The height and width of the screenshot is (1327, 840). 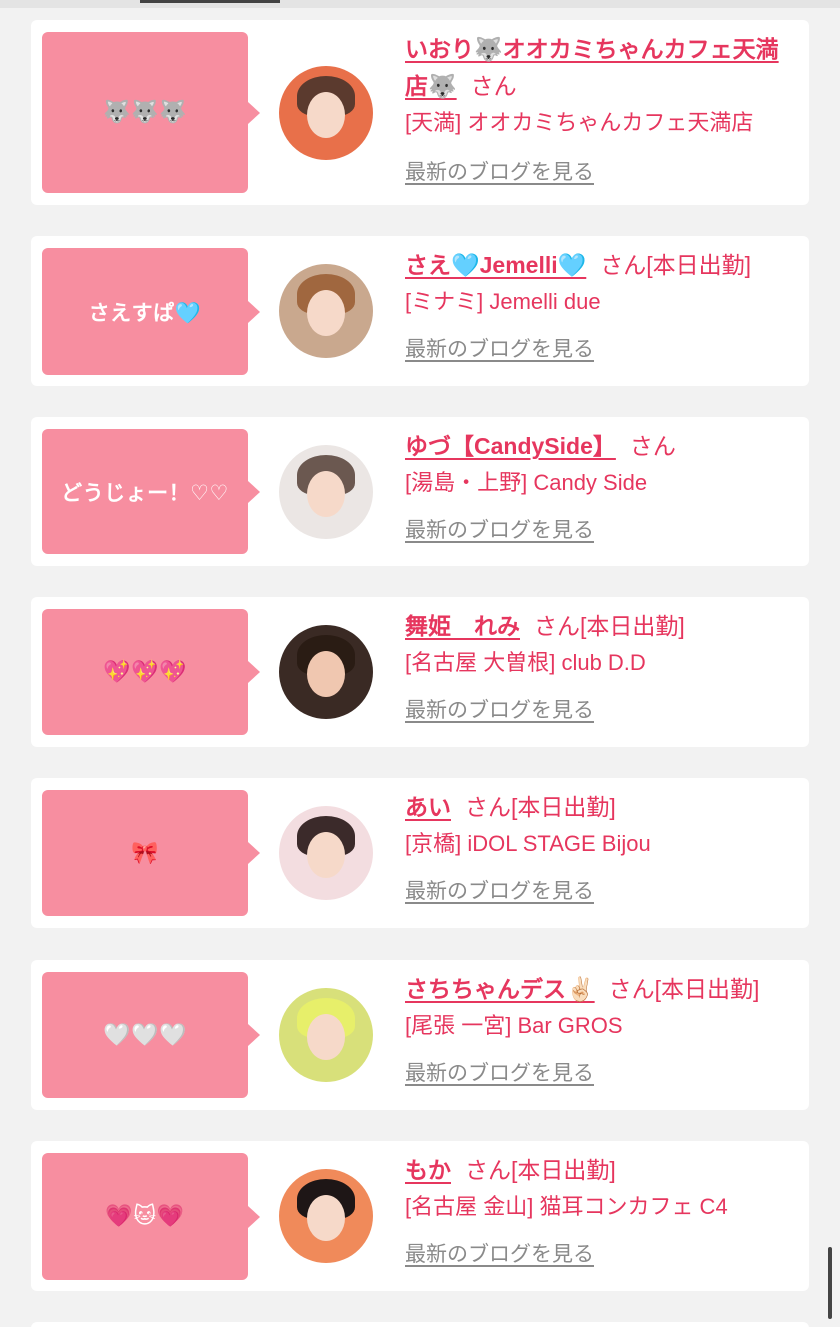 What do you see at coordinates (495, 265) in the screenshot?
I see `cast-name-link: さえ🩵Jemelli🩵` at bounding box center [495, 265].